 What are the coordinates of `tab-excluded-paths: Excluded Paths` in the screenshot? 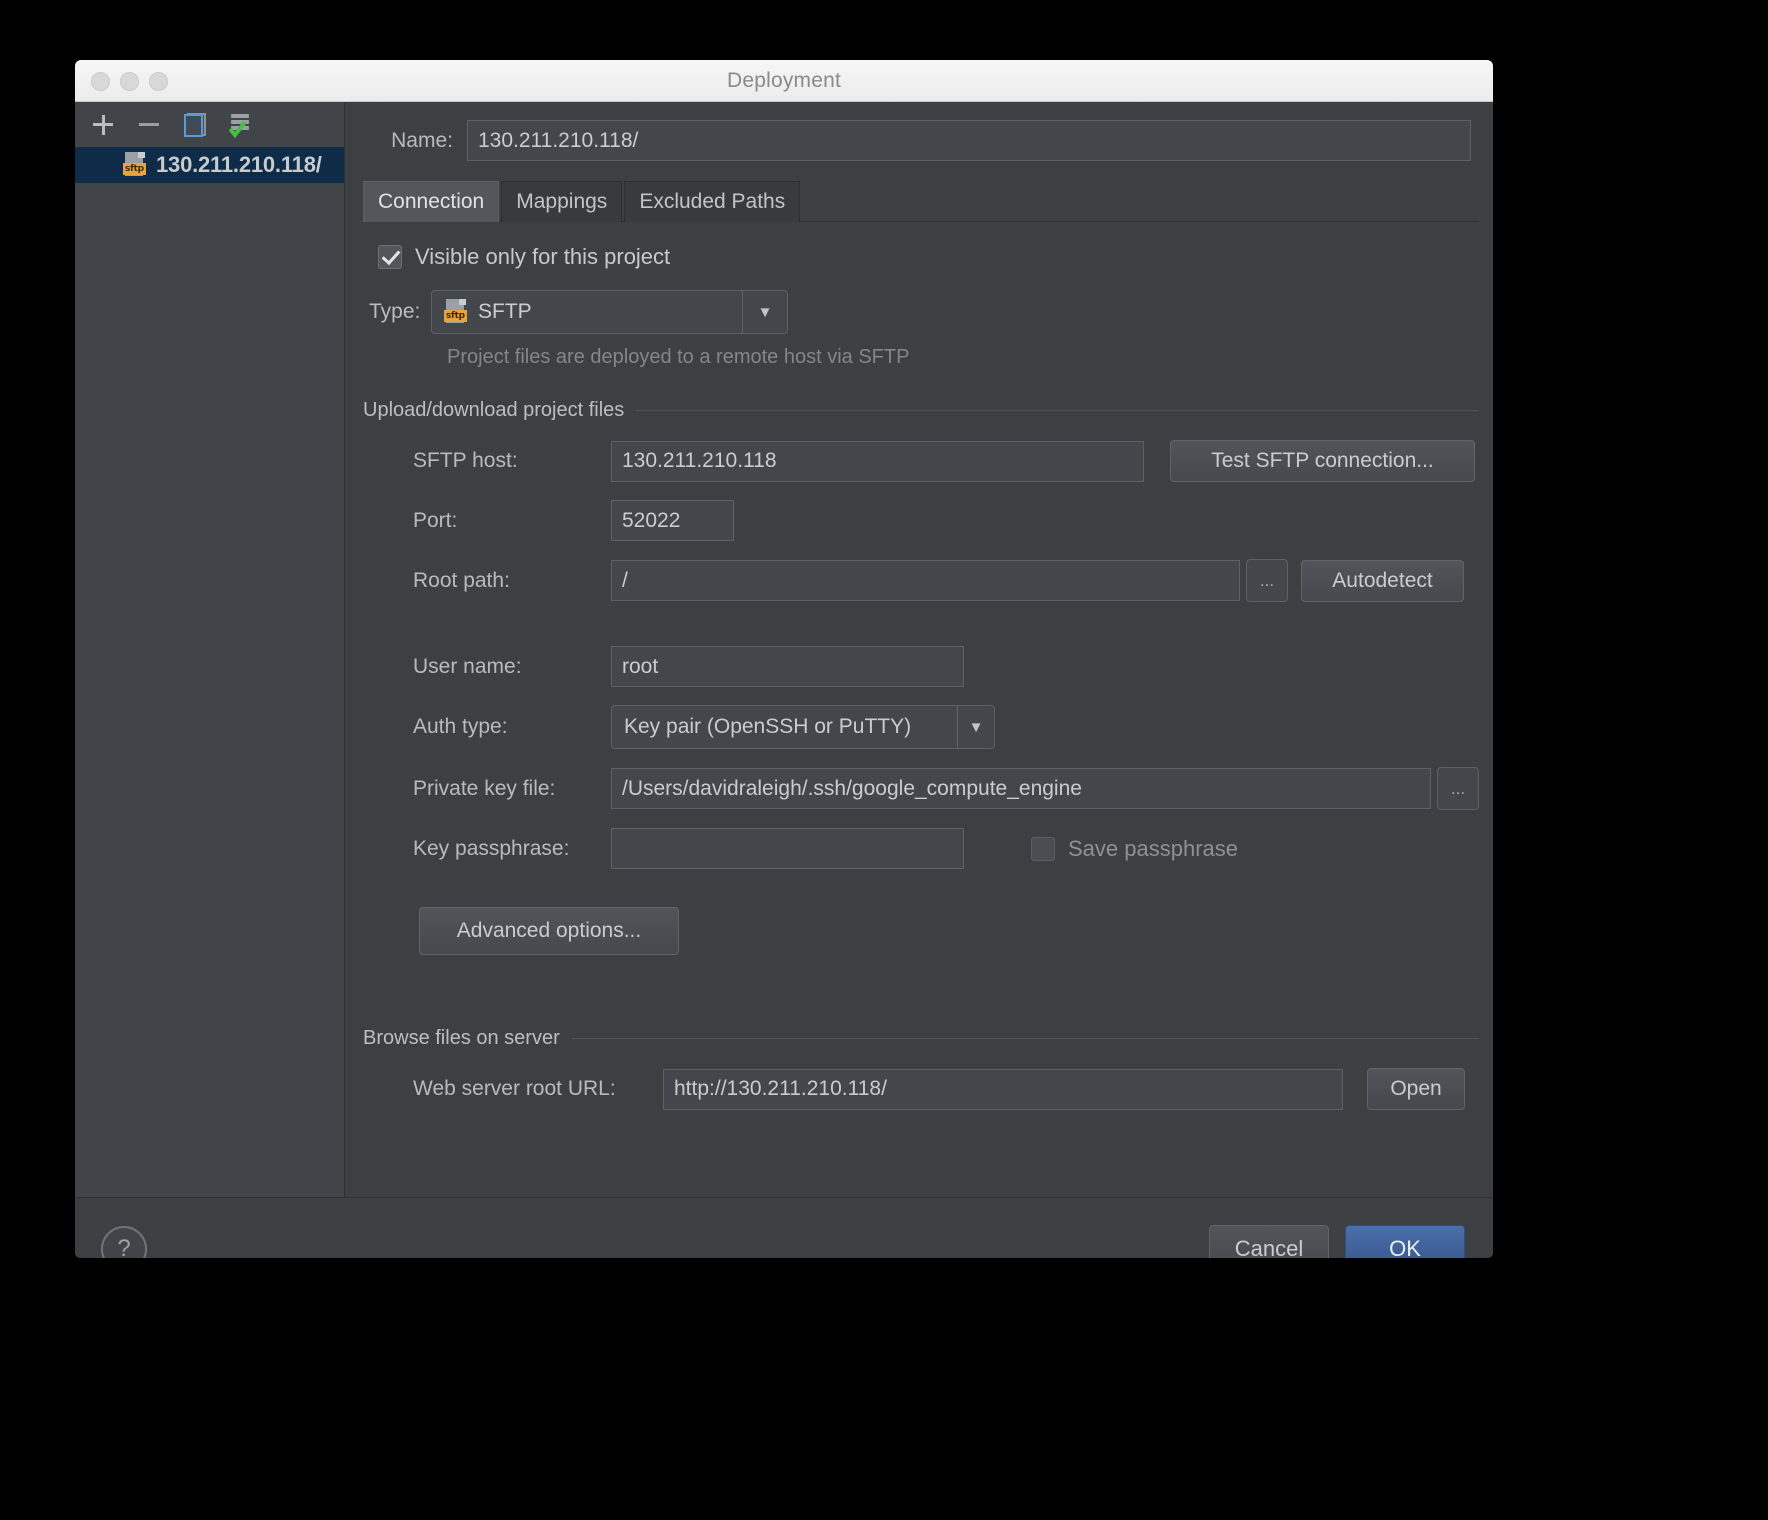 It's located at (712, 201).